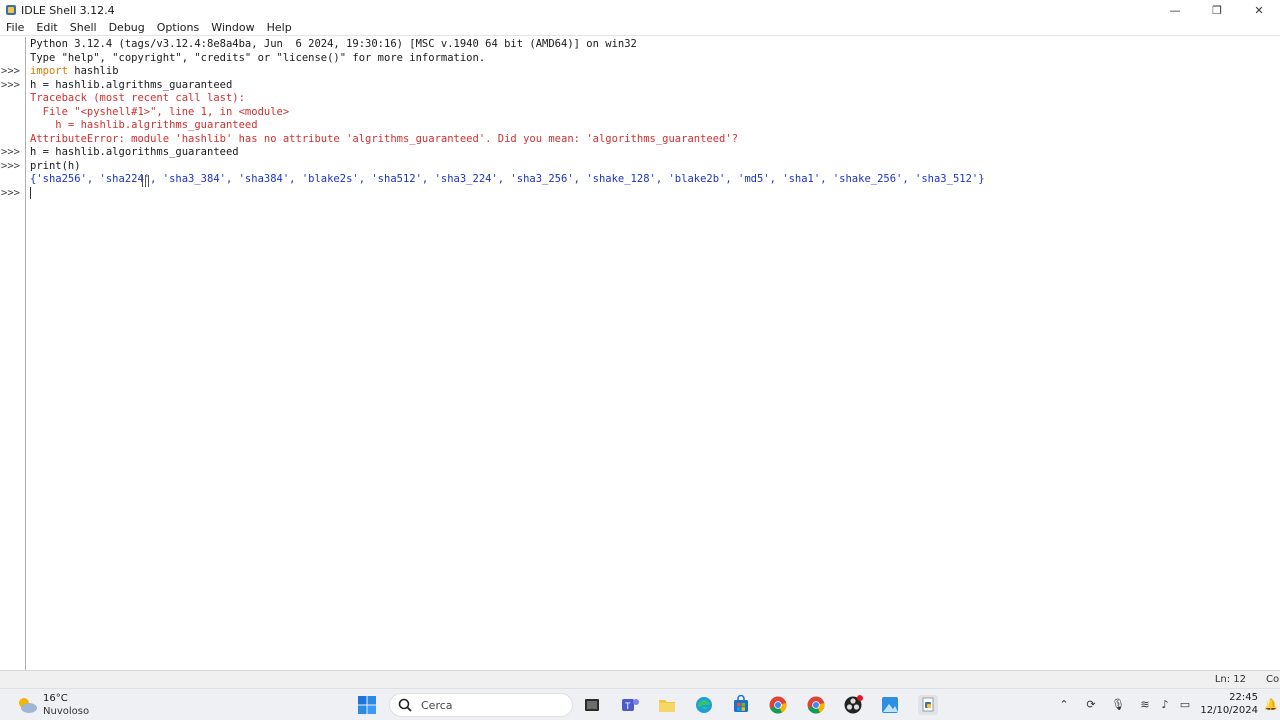  I want to click on menu-options: Options, so click(178, 28).